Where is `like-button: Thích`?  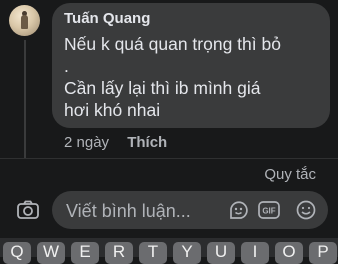
like-button: Thích is located at coordinates (147, 142).